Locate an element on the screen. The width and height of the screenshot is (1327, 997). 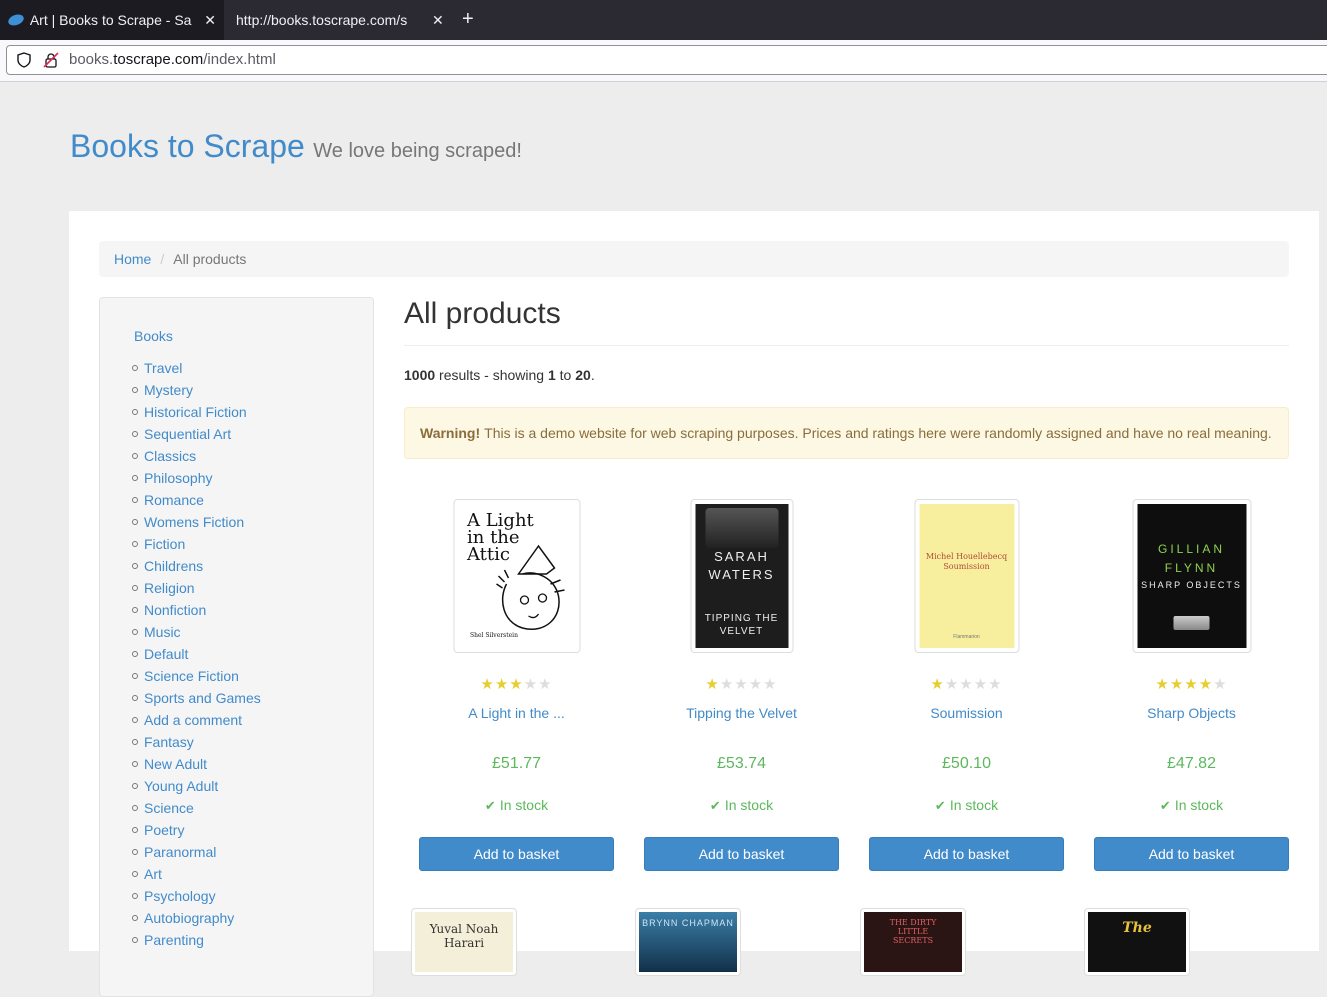
sidebar-item-mystery: Mystery is located at coordinates (196, 390).